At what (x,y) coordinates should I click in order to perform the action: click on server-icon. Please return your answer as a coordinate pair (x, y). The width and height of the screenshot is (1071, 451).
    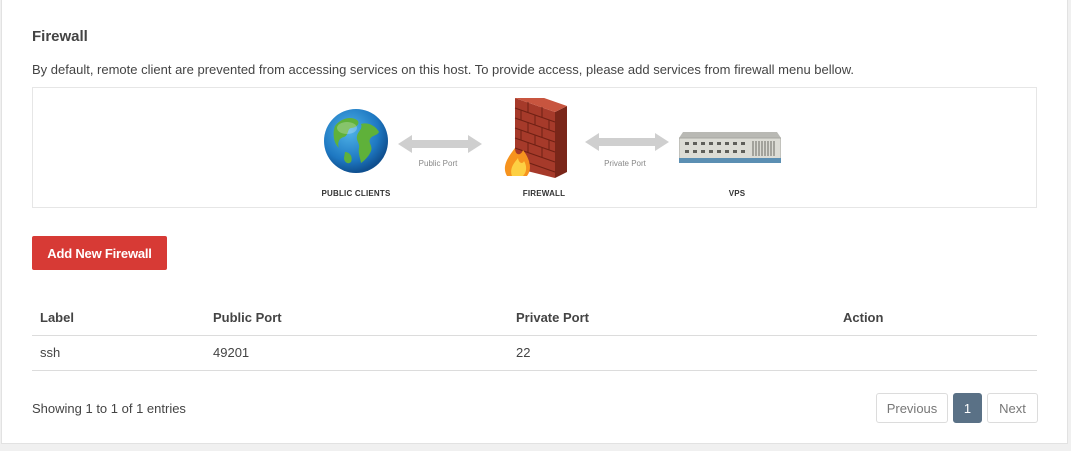
    Looking at the image, I should click on (730, 147).